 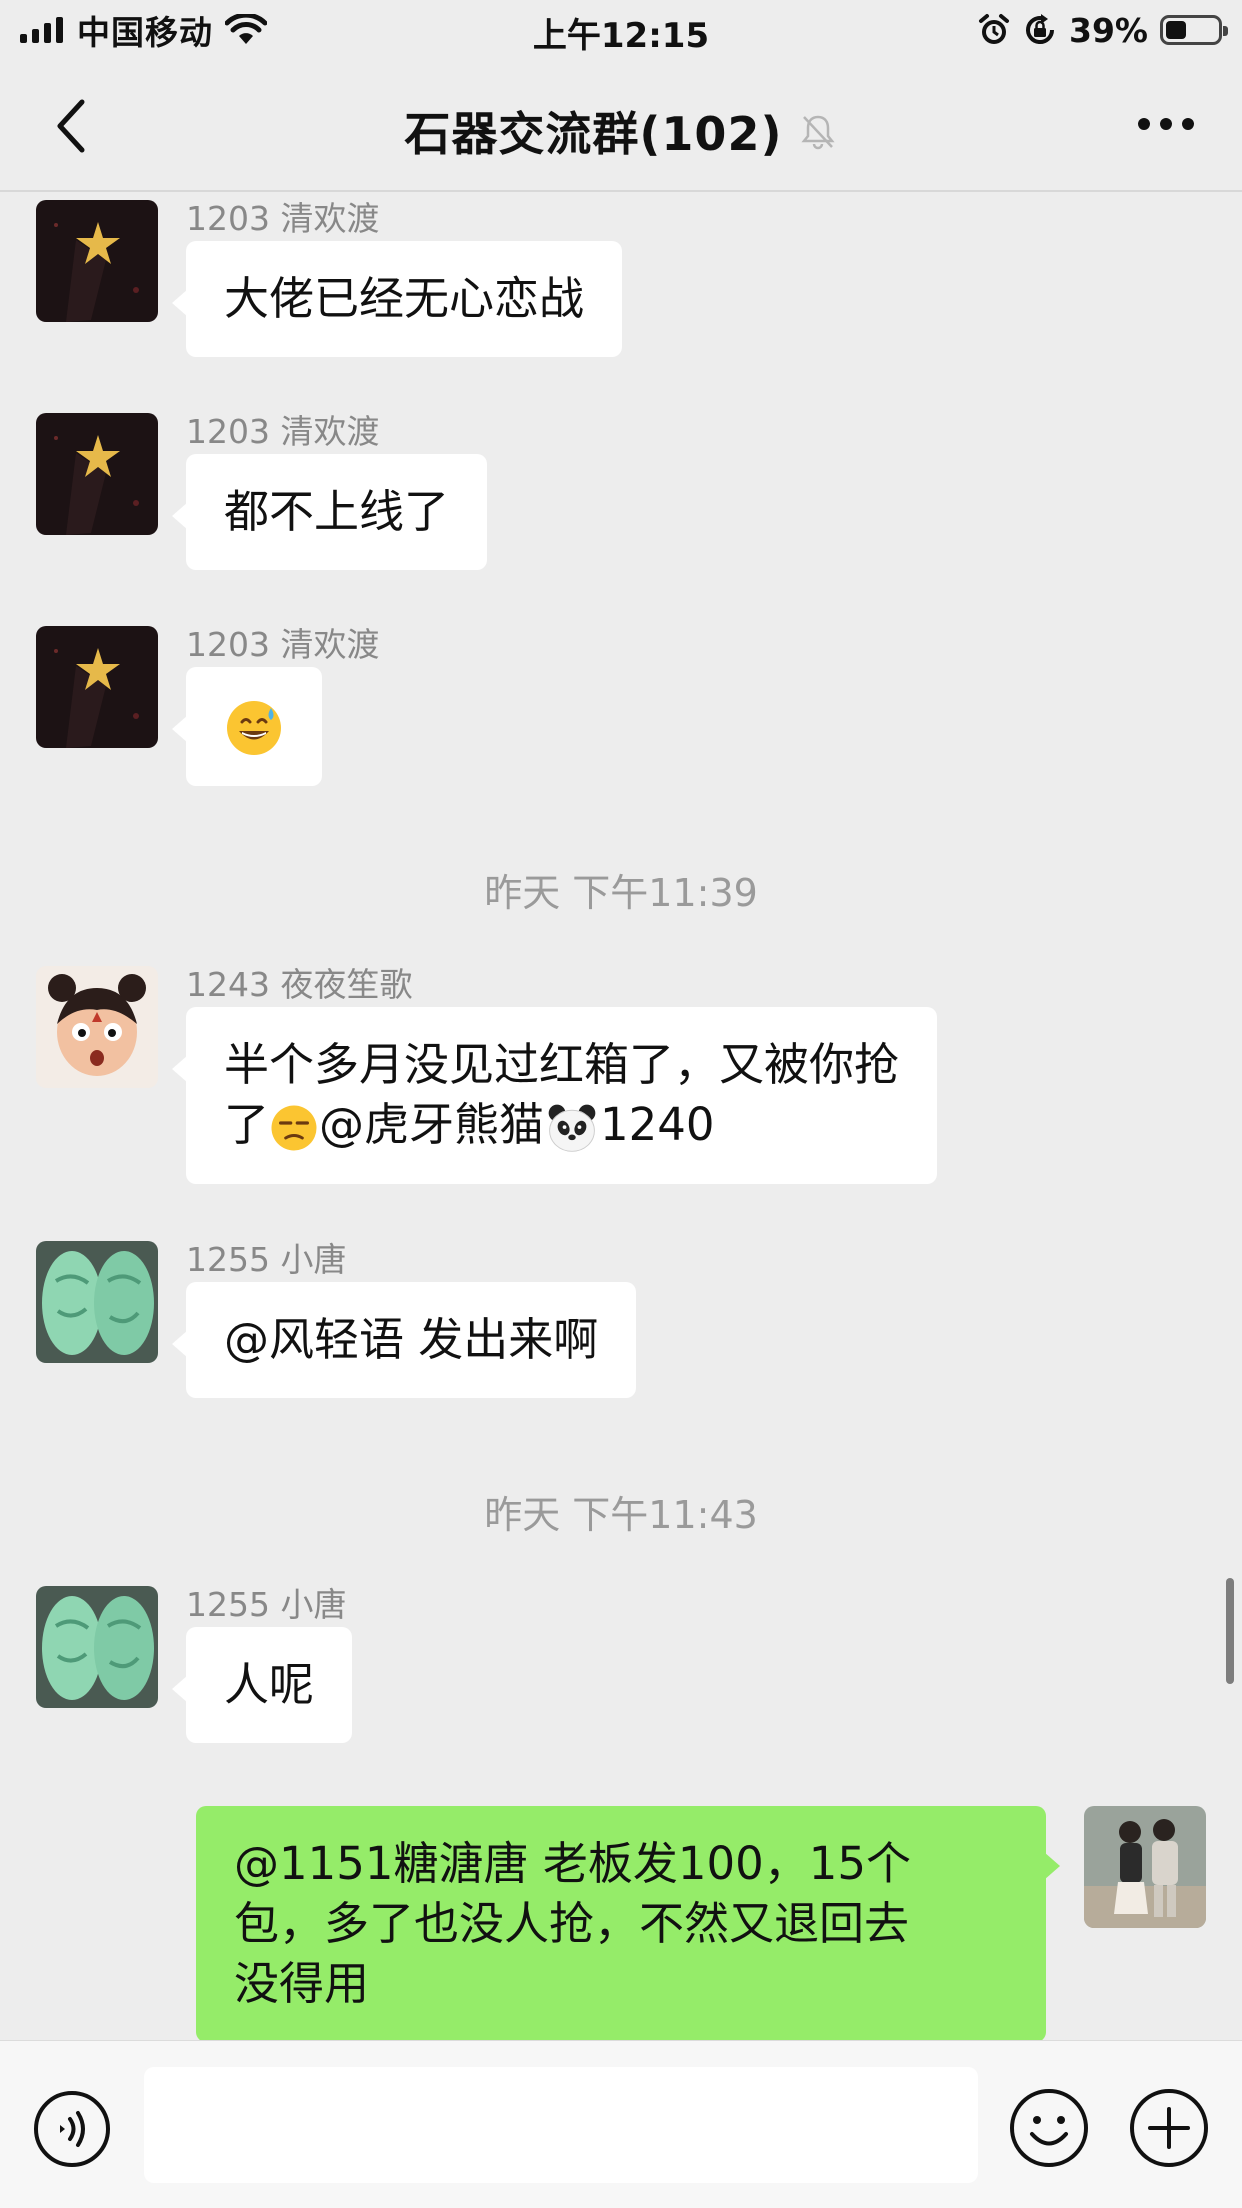 What do you see at coordinates (397, 299) in the screenshot?
I see `message-bubble: 大佬已经无心恋战` at bounding box center [397, 299].